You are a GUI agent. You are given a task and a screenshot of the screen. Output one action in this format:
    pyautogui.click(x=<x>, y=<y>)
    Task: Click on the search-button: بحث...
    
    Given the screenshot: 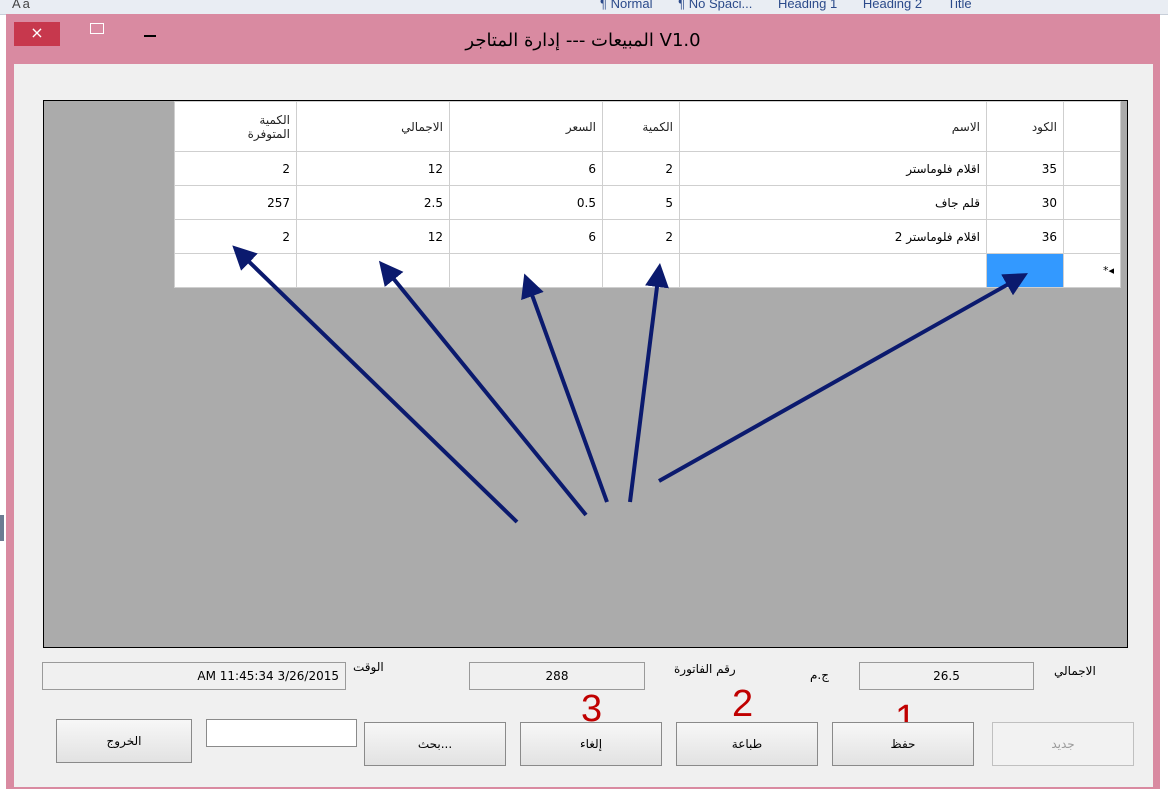 What is the action you would take?
    pyautogui.click(x=435, y=744)
    